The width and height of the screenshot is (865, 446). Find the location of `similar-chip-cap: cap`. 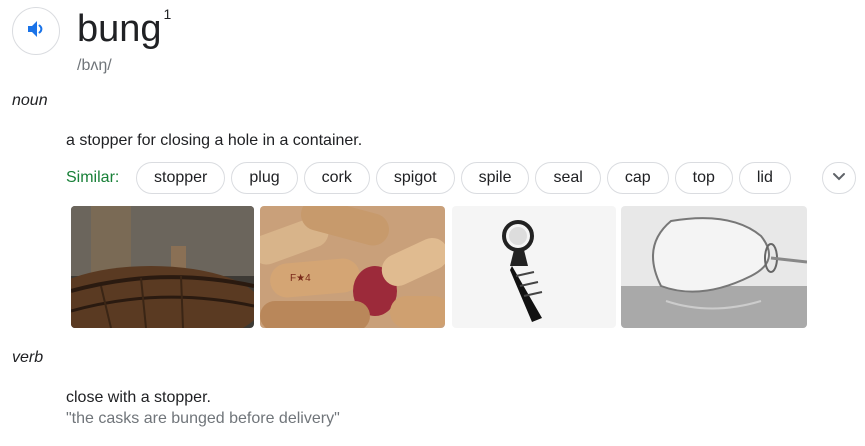

similar-chip-cap: cap is located at coordinates (637, 178).